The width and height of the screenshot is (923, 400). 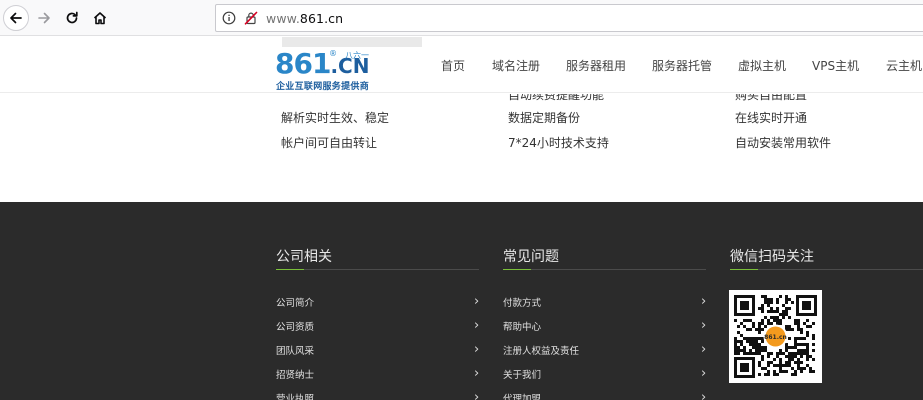 I want to click on home-icon, so click(x=100, y=18).